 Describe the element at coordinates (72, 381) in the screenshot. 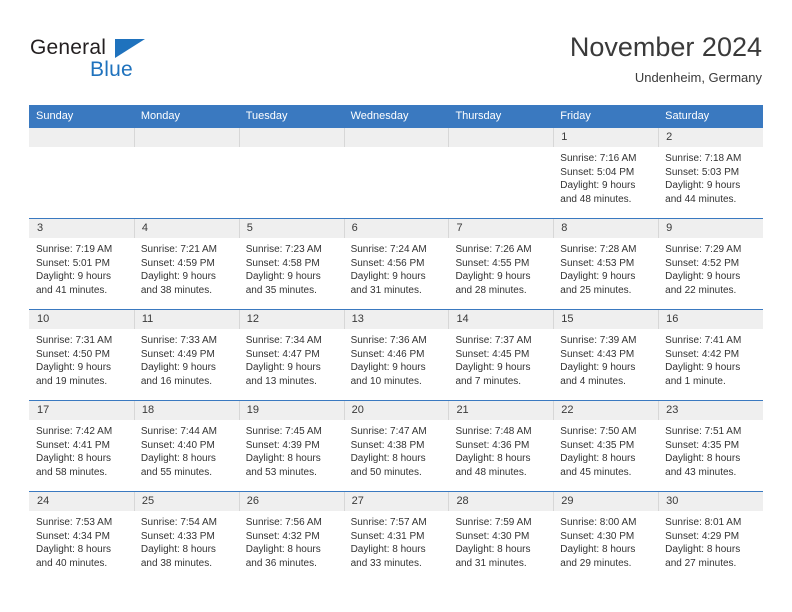

I see `daylight-text-line2: and 19 minutes.` at that location.